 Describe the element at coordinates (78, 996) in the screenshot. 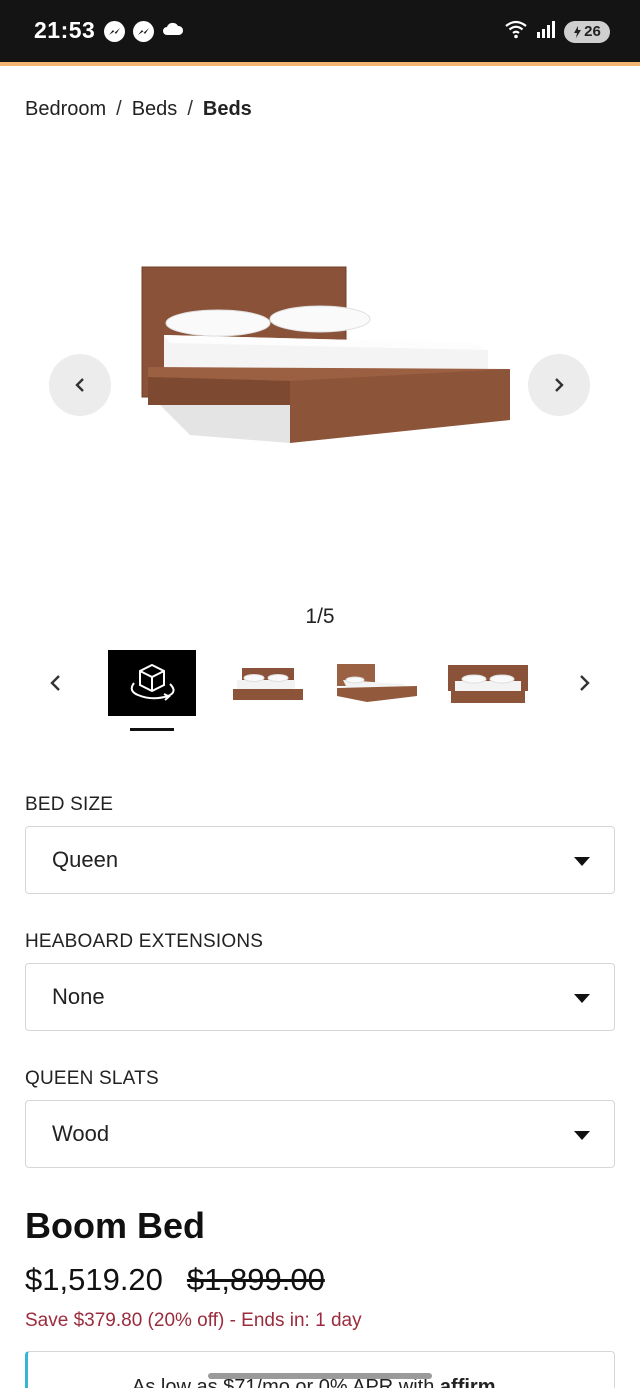

I see `headboard-extensions-value: None` at that location.